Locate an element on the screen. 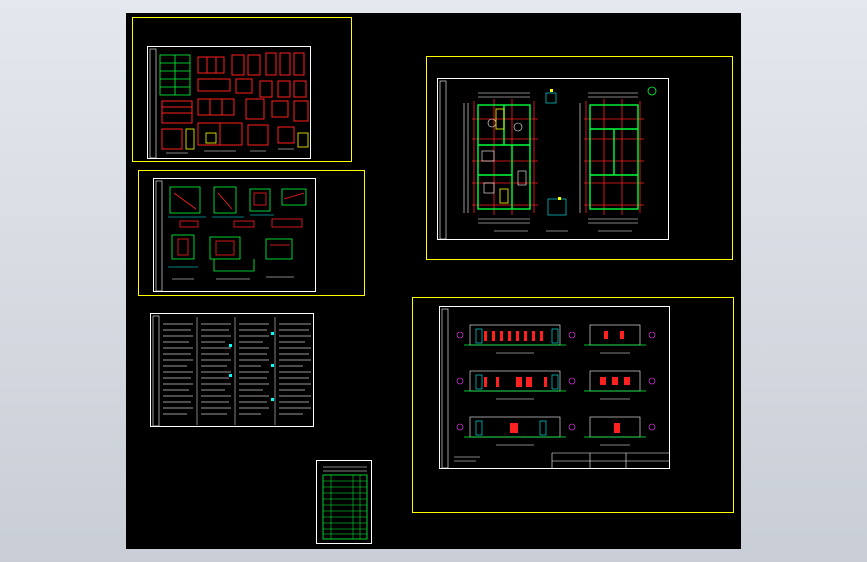 This screenshot has width=867, height=562. sheet-frame-floor-plans is located at coordinates (579, 158).